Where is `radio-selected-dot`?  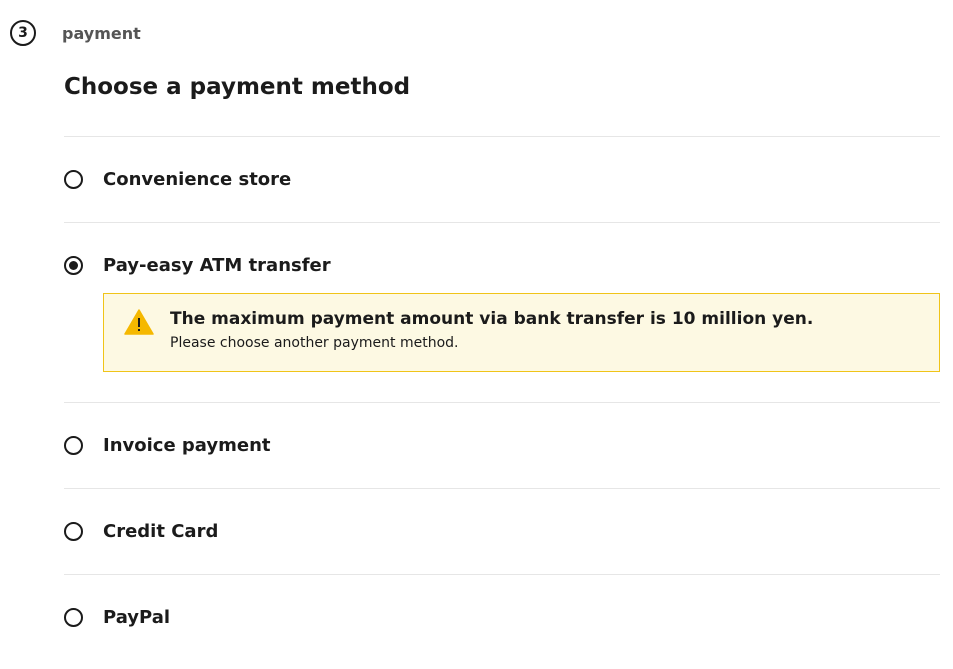
radio-selected-dot is located at coordinates (73, 265).